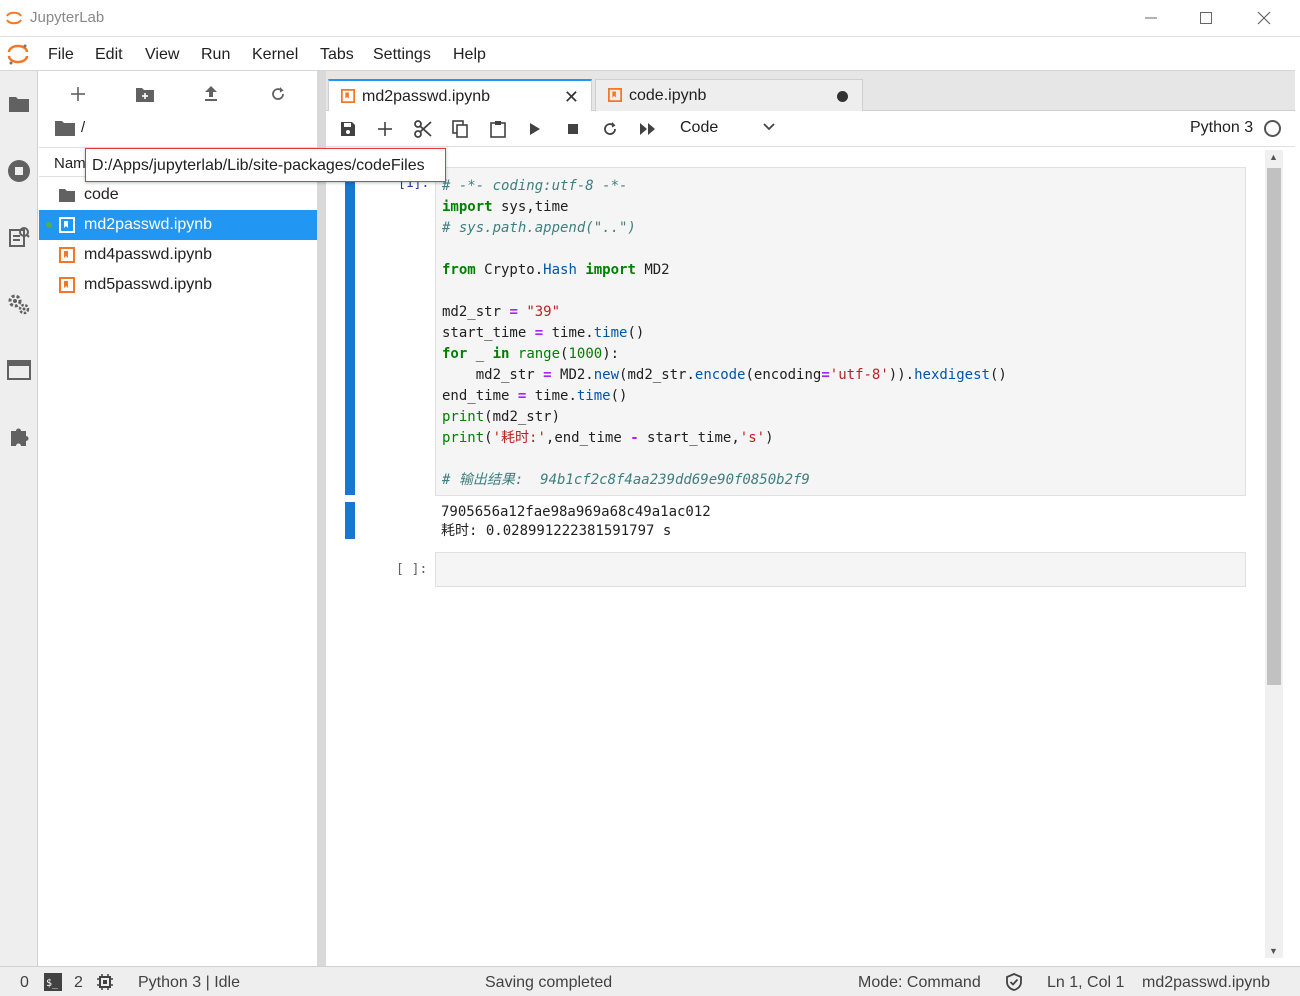 This screenshot has height=996, width=1300. Describe the element at coordinates (275, 55) in the screenshot. I see `menu-kernel: Kernel` at that location.